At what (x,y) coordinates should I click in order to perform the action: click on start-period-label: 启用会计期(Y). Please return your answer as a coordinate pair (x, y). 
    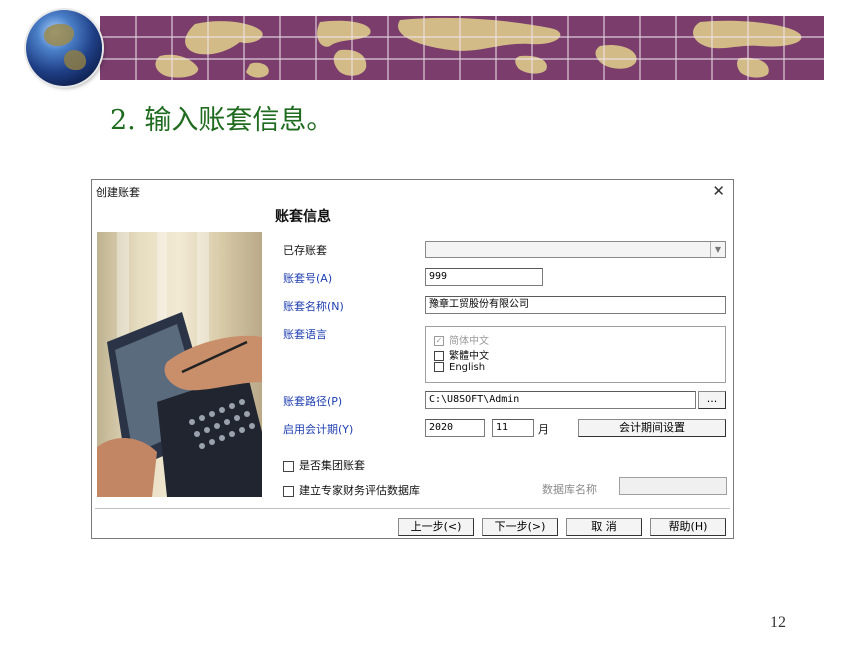
    Looking at the image, I should click on (318, 429).